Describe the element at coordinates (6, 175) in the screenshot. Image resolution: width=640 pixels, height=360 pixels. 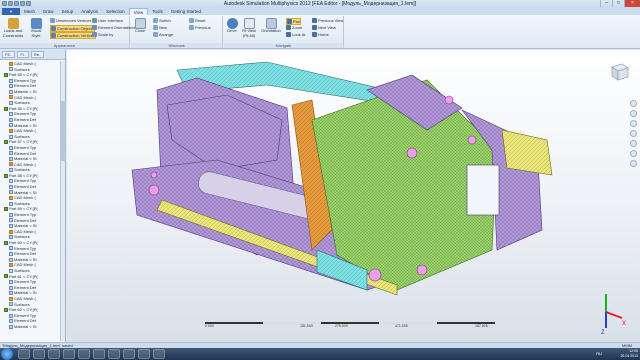
I see `part-icon` at that location.